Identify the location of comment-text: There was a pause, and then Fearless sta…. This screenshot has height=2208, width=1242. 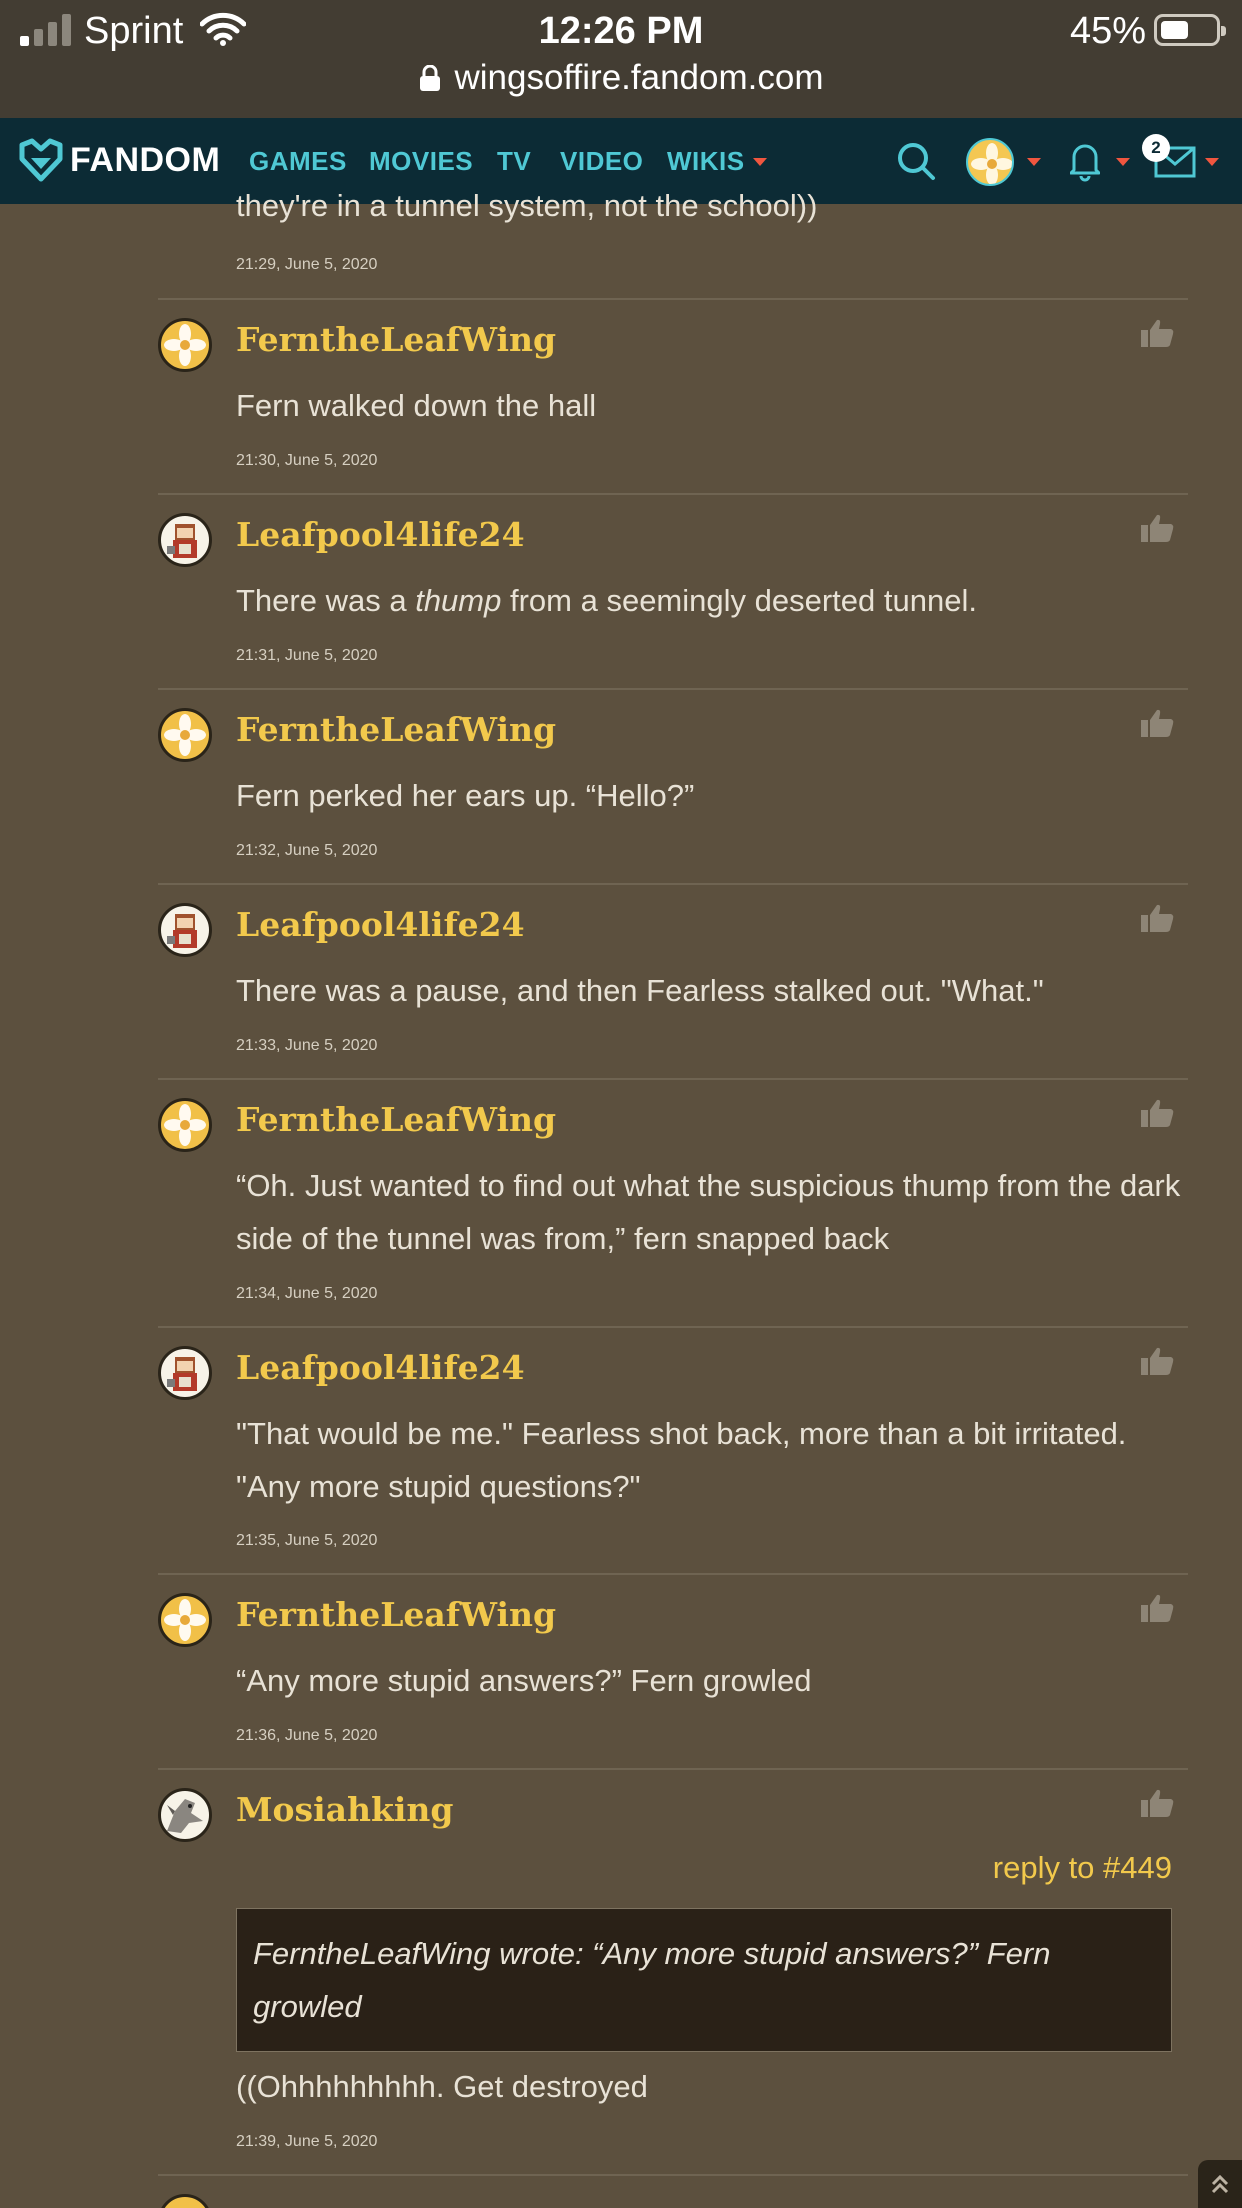
(640, 990).